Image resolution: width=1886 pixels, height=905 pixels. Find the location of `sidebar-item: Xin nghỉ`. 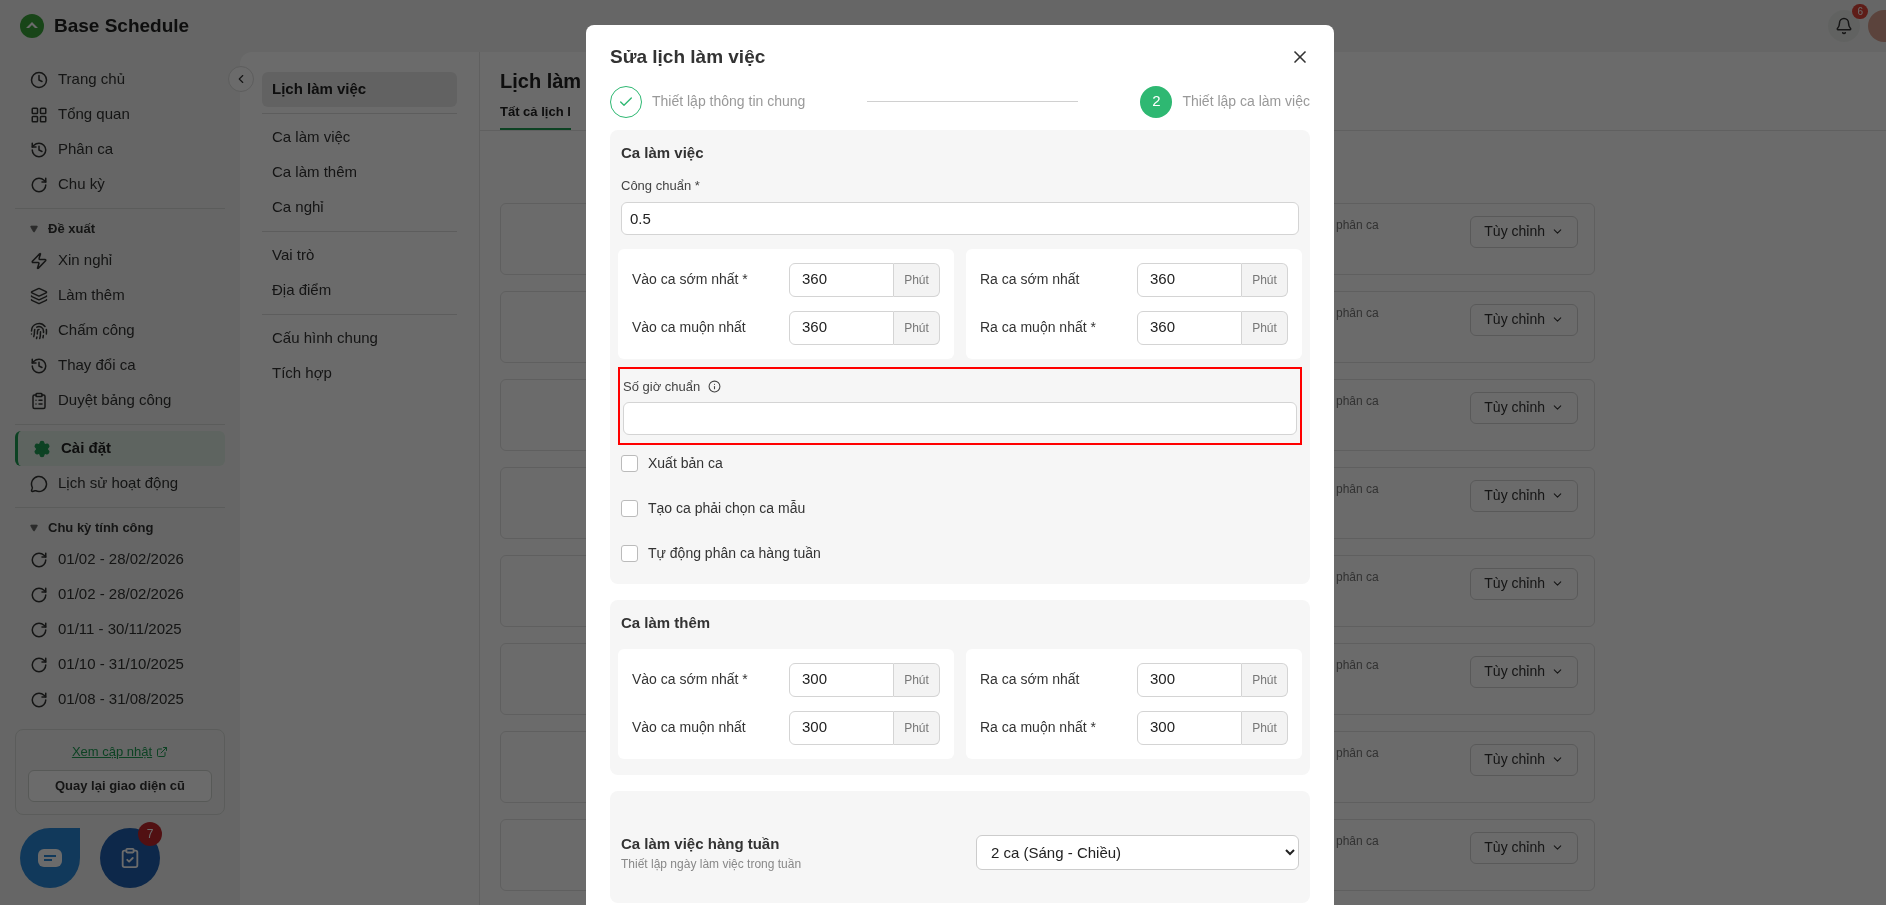

sidebar-item: Xin nghỉ is located at coordinates (120, 260).